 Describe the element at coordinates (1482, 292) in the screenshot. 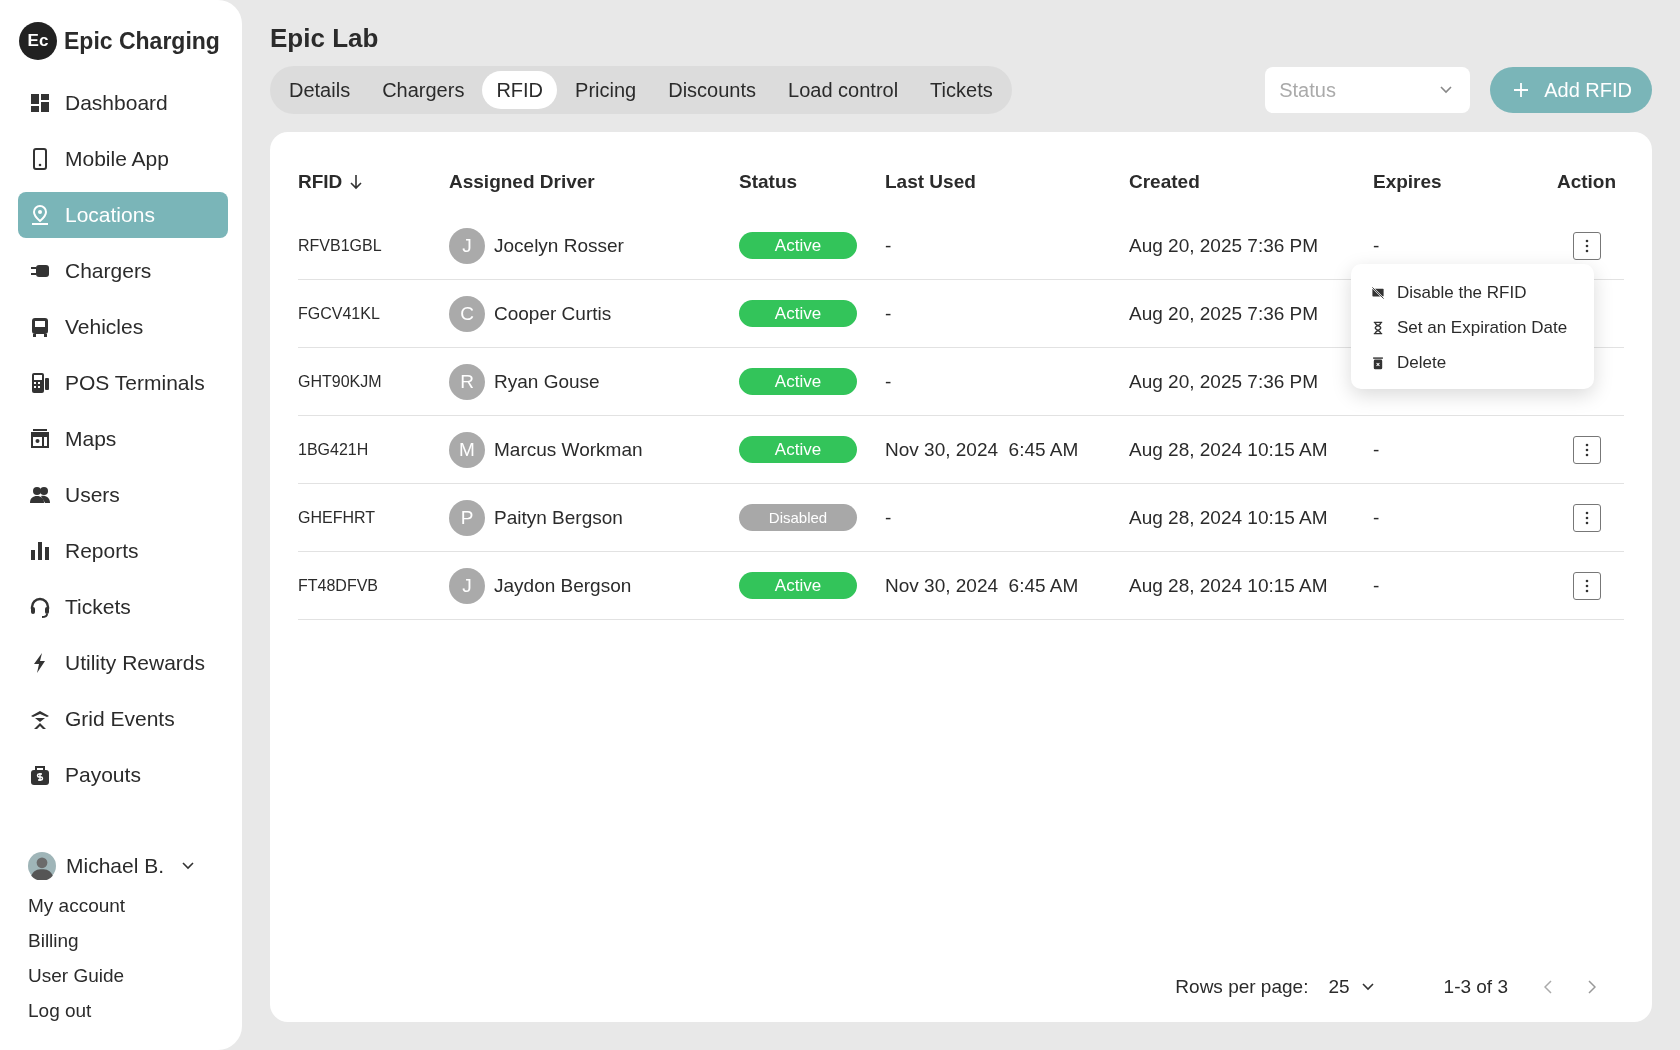

I see `menu-item: Disable the RFID` at that location.